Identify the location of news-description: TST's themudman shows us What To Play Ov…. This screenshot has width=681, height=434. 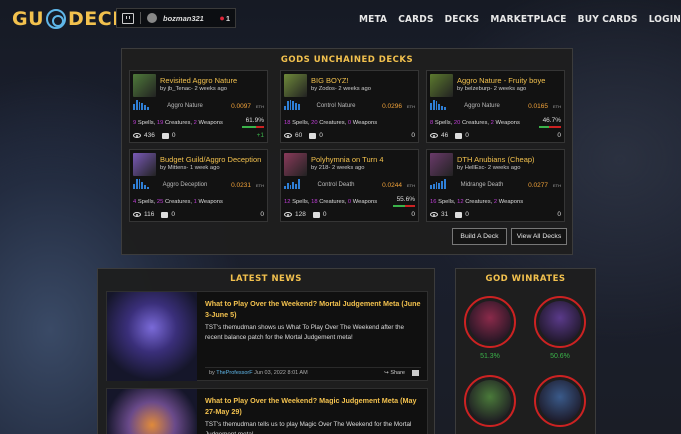
(304, 332).